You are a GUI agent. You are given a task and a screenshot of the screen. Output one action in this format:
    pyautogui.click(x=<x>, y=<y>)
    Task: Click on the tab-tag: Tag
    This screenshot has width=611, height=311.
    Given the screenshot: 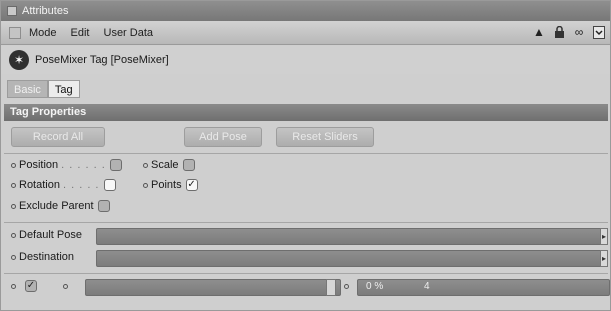 What is the action you would take?
    pyautogui.click(x=63, y=89)
    